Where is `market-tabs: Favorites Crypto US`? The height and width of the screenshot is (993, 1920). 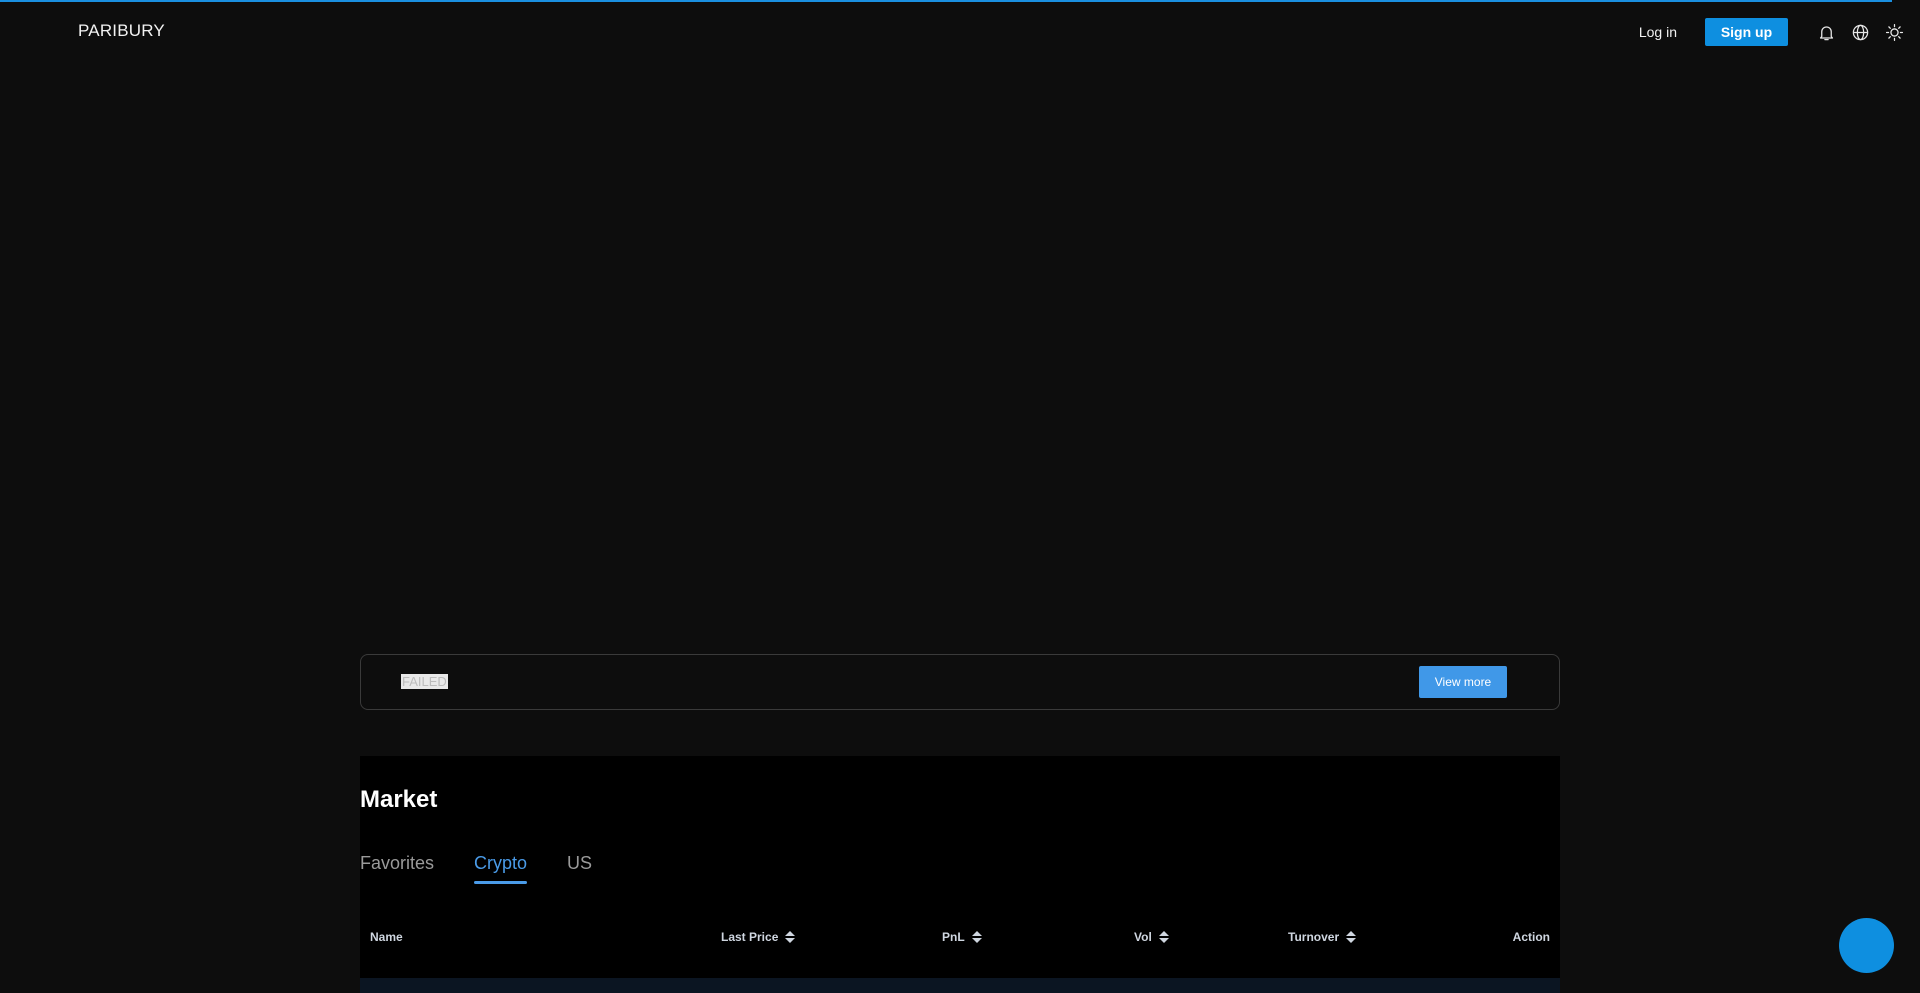 market-tabs: Favorites Crypto US is located at coordinates (496, 868).